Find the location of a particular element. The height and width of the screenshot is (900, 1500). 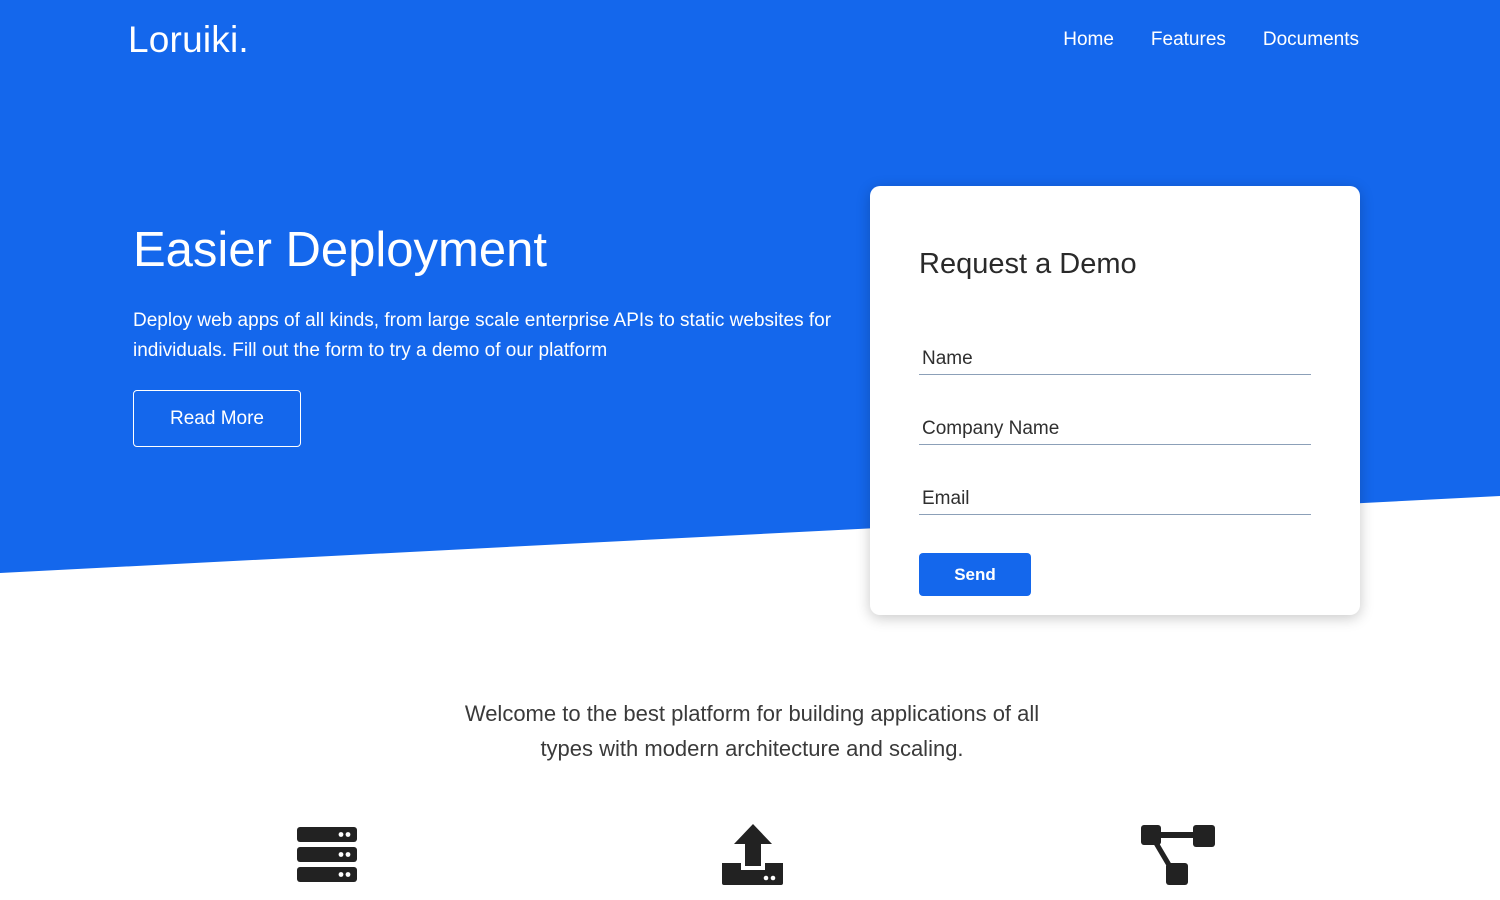

email-field is located at coordinates (1115, 499).